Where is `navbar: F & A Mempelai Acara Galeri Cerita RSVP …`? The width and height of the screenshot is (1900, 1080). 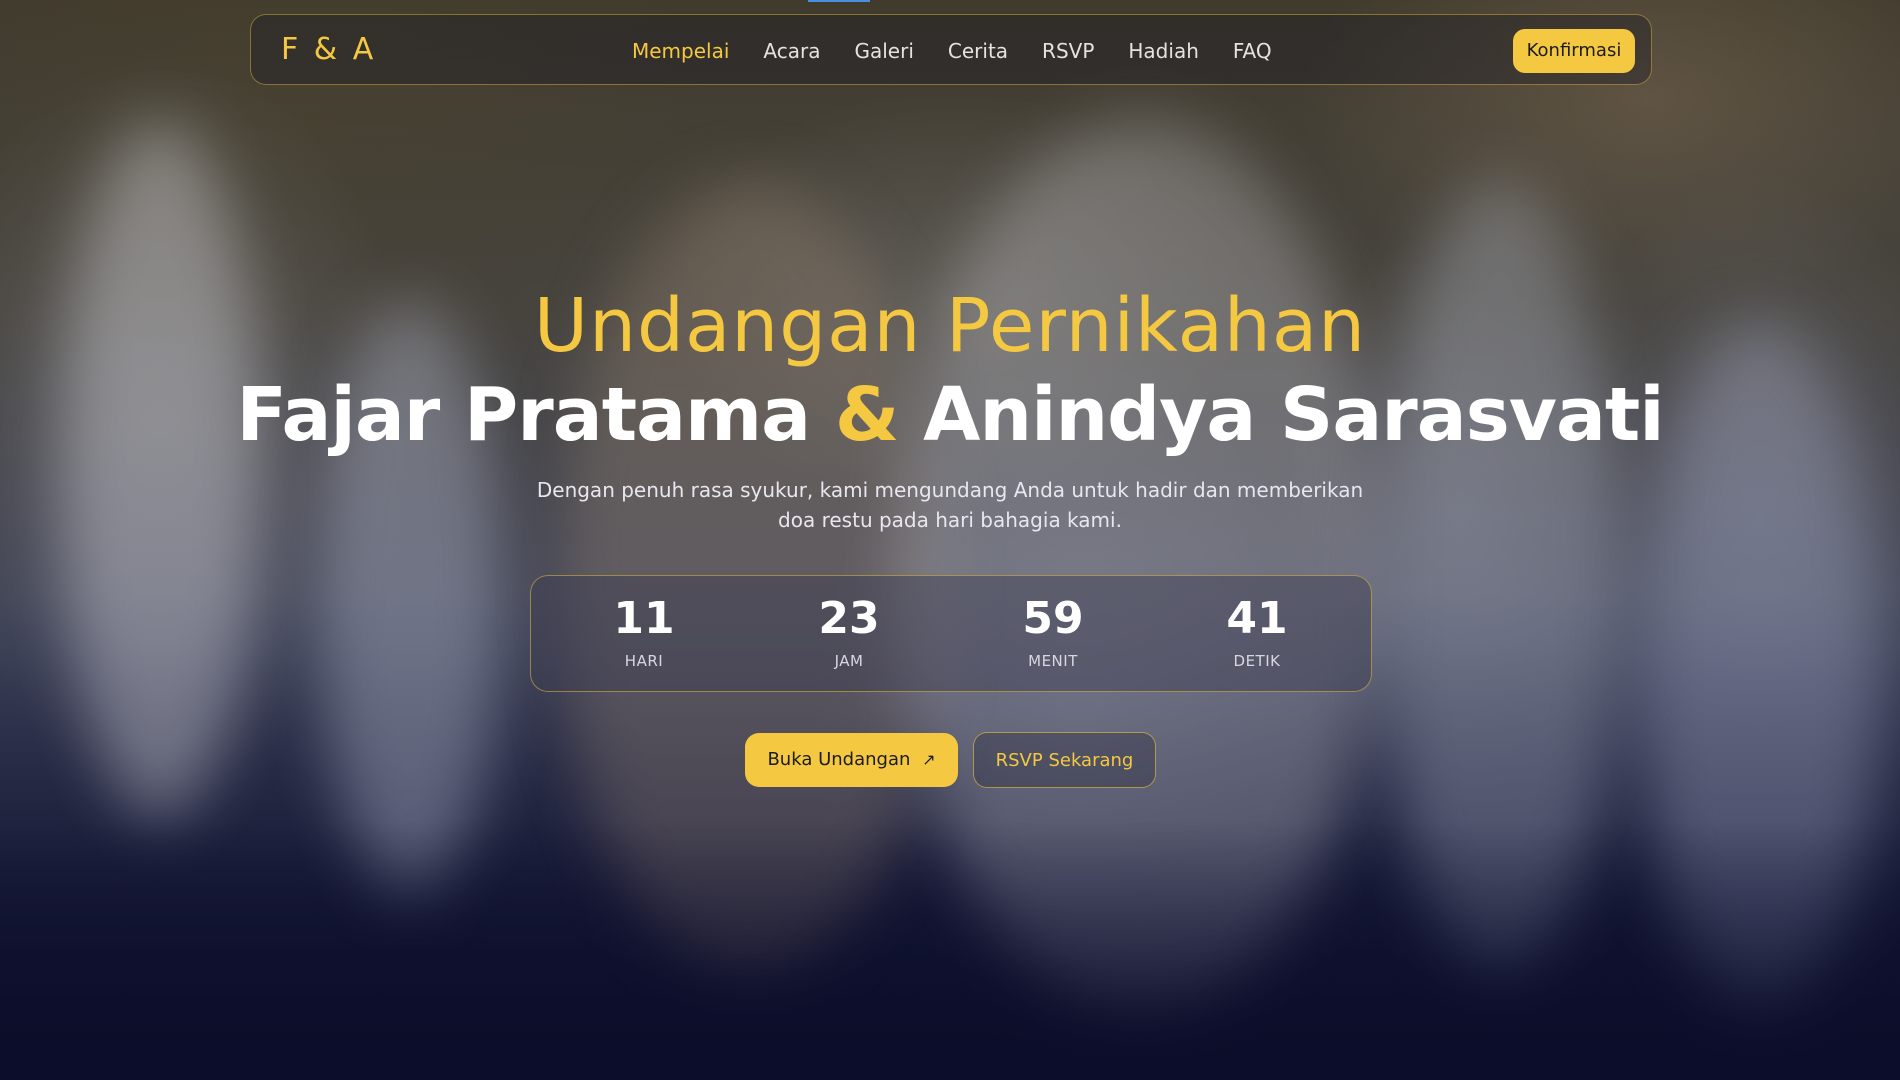
navbar: F & A Mempelai Acara Galeri Cerita RSVP … is located at coordinates (951, 49).